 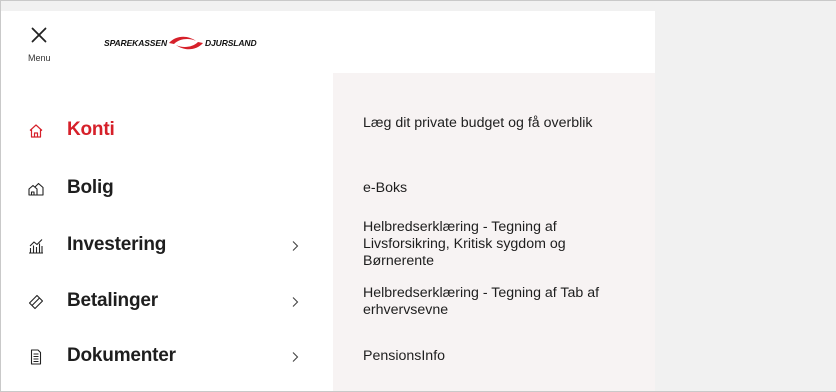 What do you see at coordinates (36, 302) in the screenshot?
I see `tag-icon` at bounding box center [36, 302].